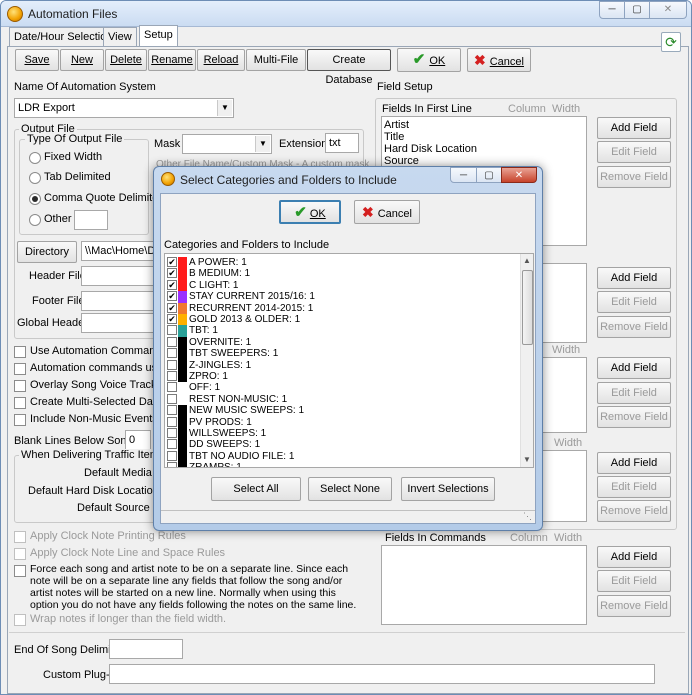  Describe the element at coordinates (349, 67) in the screenshot. I see `create-database-button: Create Database` at that location.